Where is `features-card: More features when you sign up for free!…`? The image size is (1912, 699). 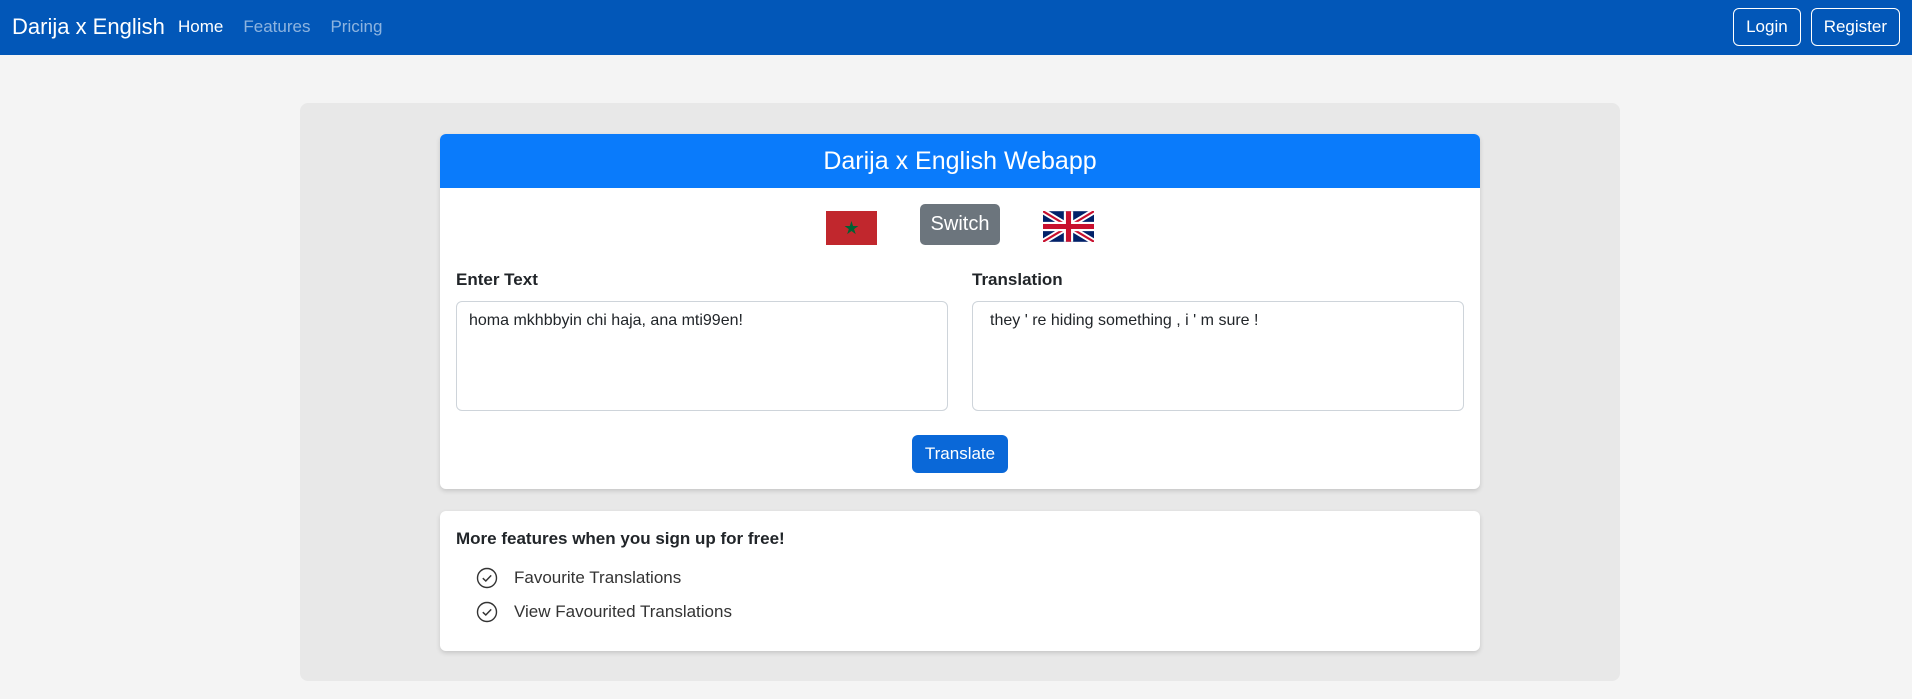
features-card: More features when you sign up for free!… is located at coordinates (960, 581).